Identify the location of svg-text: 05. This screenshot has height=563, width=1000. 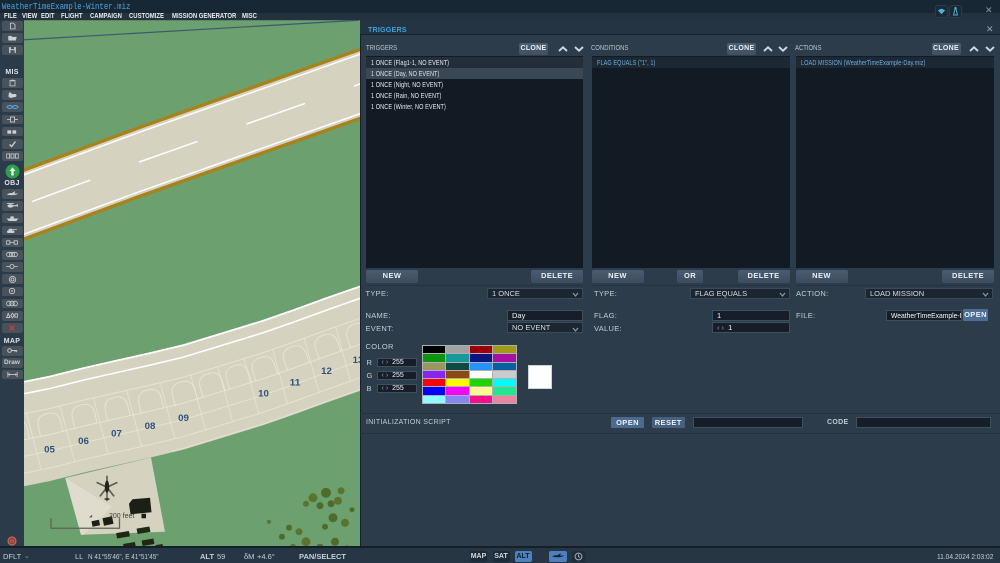
(49, 449).